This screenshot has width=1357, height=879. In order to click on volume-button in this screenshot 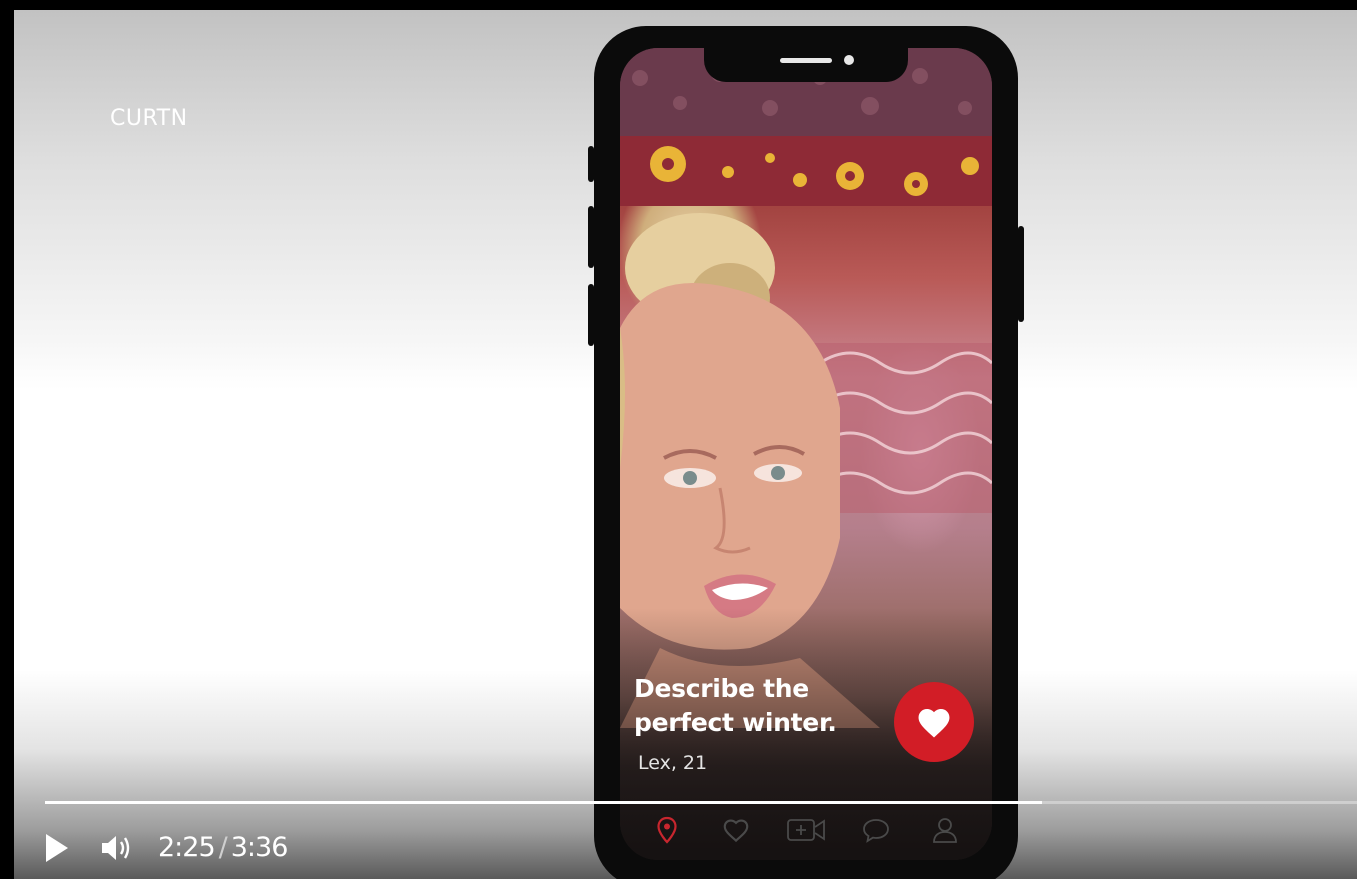, I will do `click(117, 850)`.